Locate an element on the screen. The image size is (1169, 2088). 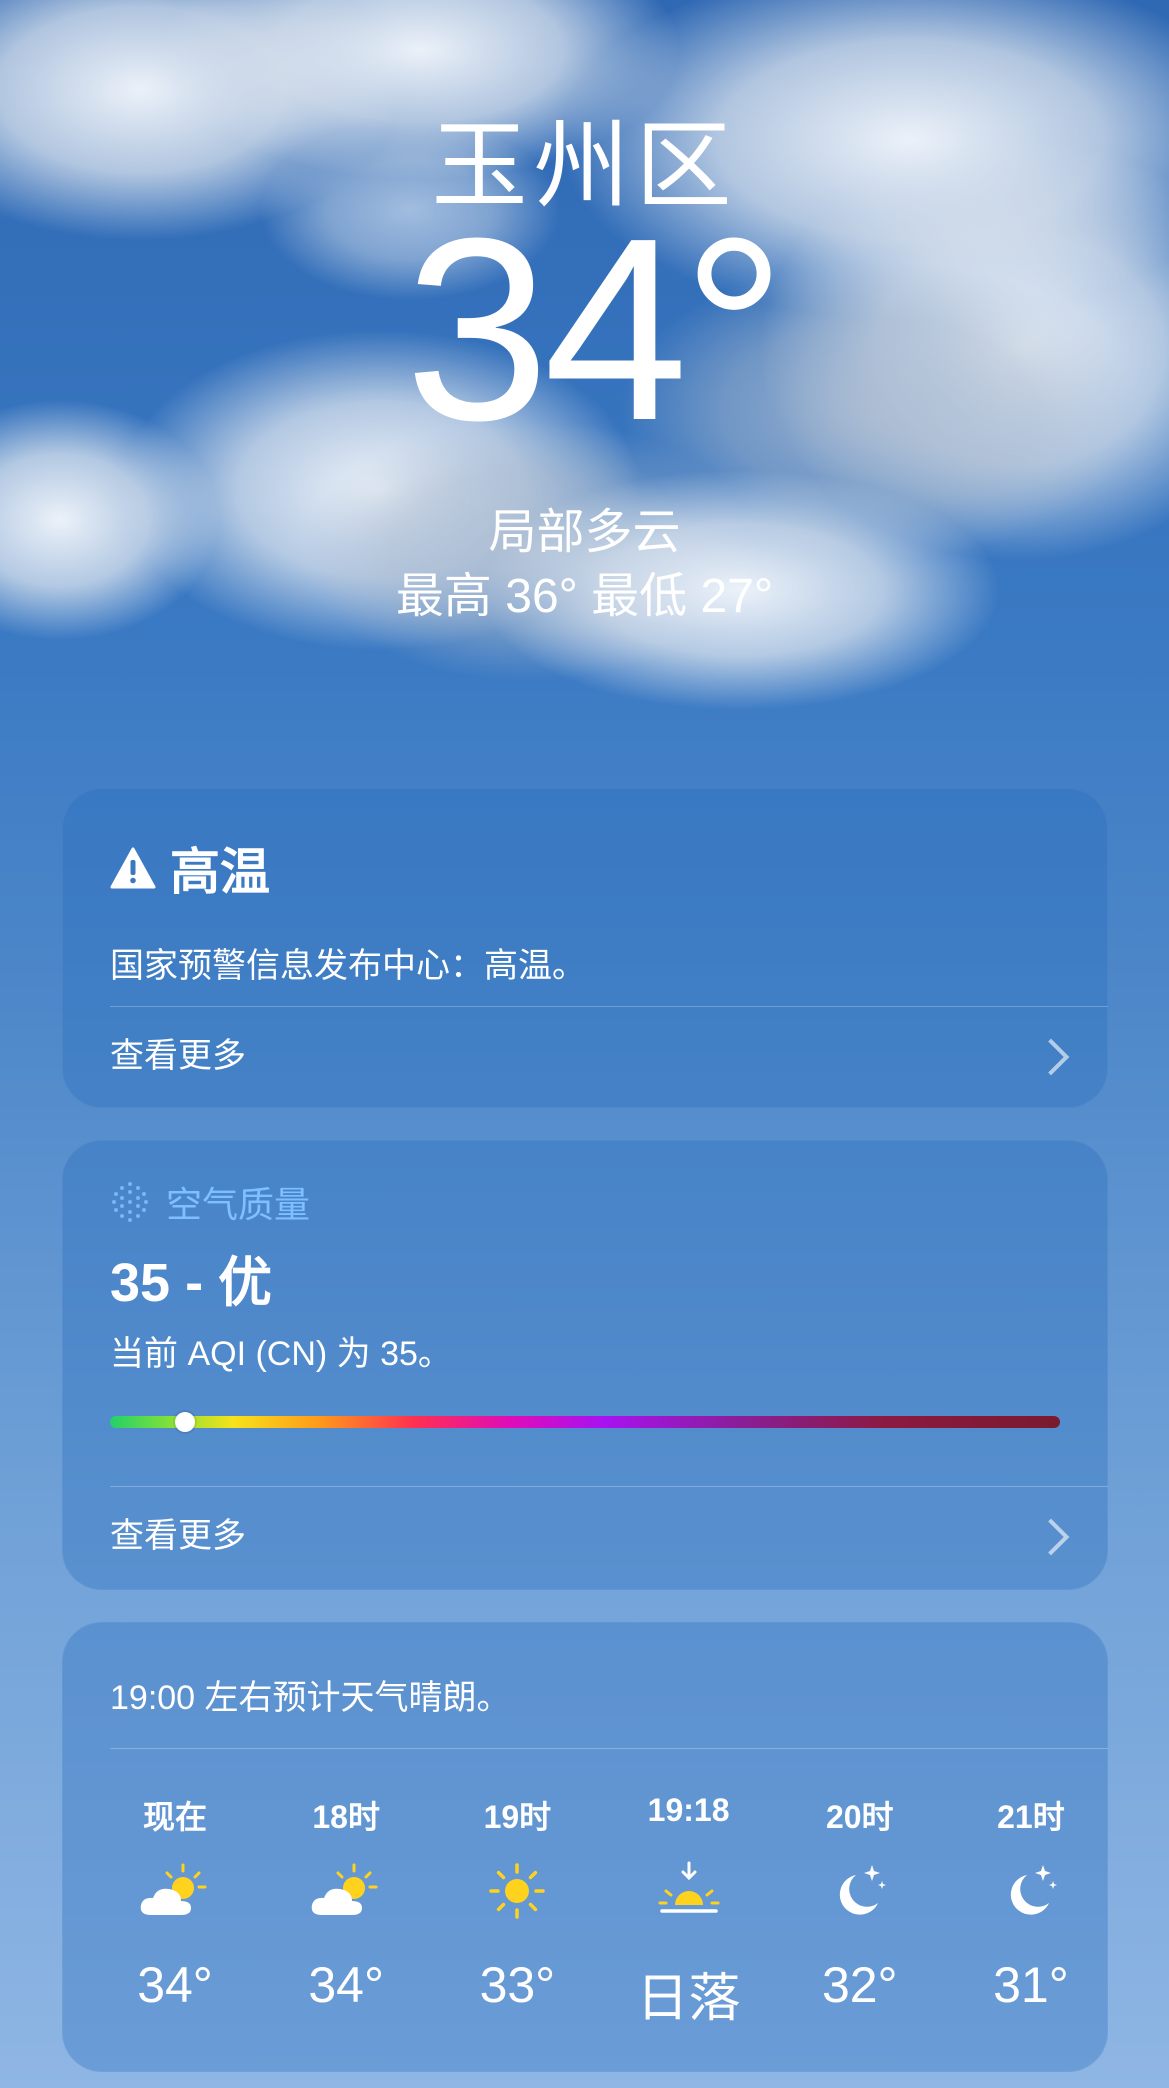
hour-temperature: 33° is located at coordinates (517, 1985).